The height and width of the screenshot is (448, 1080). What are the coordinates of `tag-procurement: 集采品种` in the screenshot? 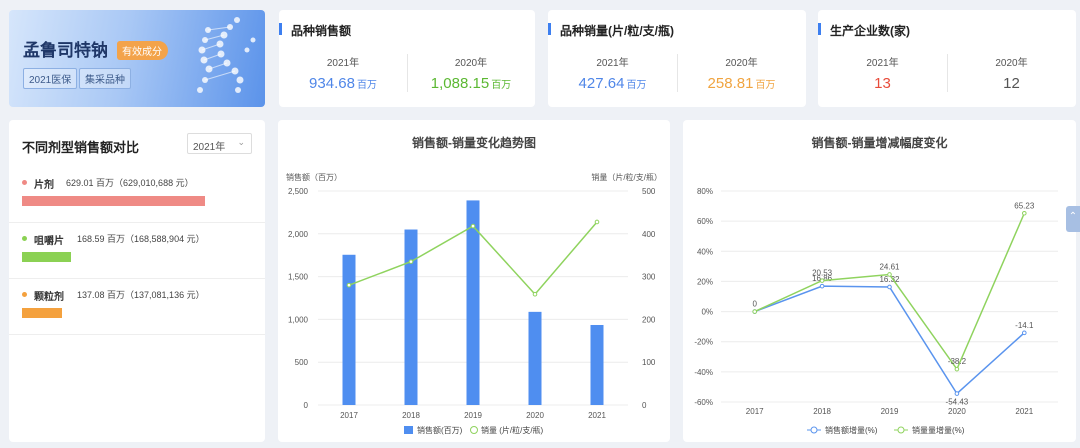 It's located at (105, 78).